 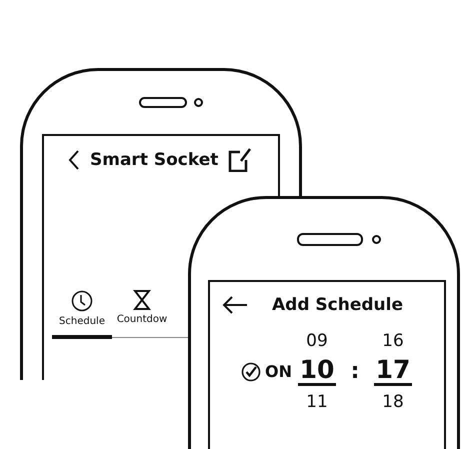 I want to click on minute-value: 17, so click(x=393, y=371).